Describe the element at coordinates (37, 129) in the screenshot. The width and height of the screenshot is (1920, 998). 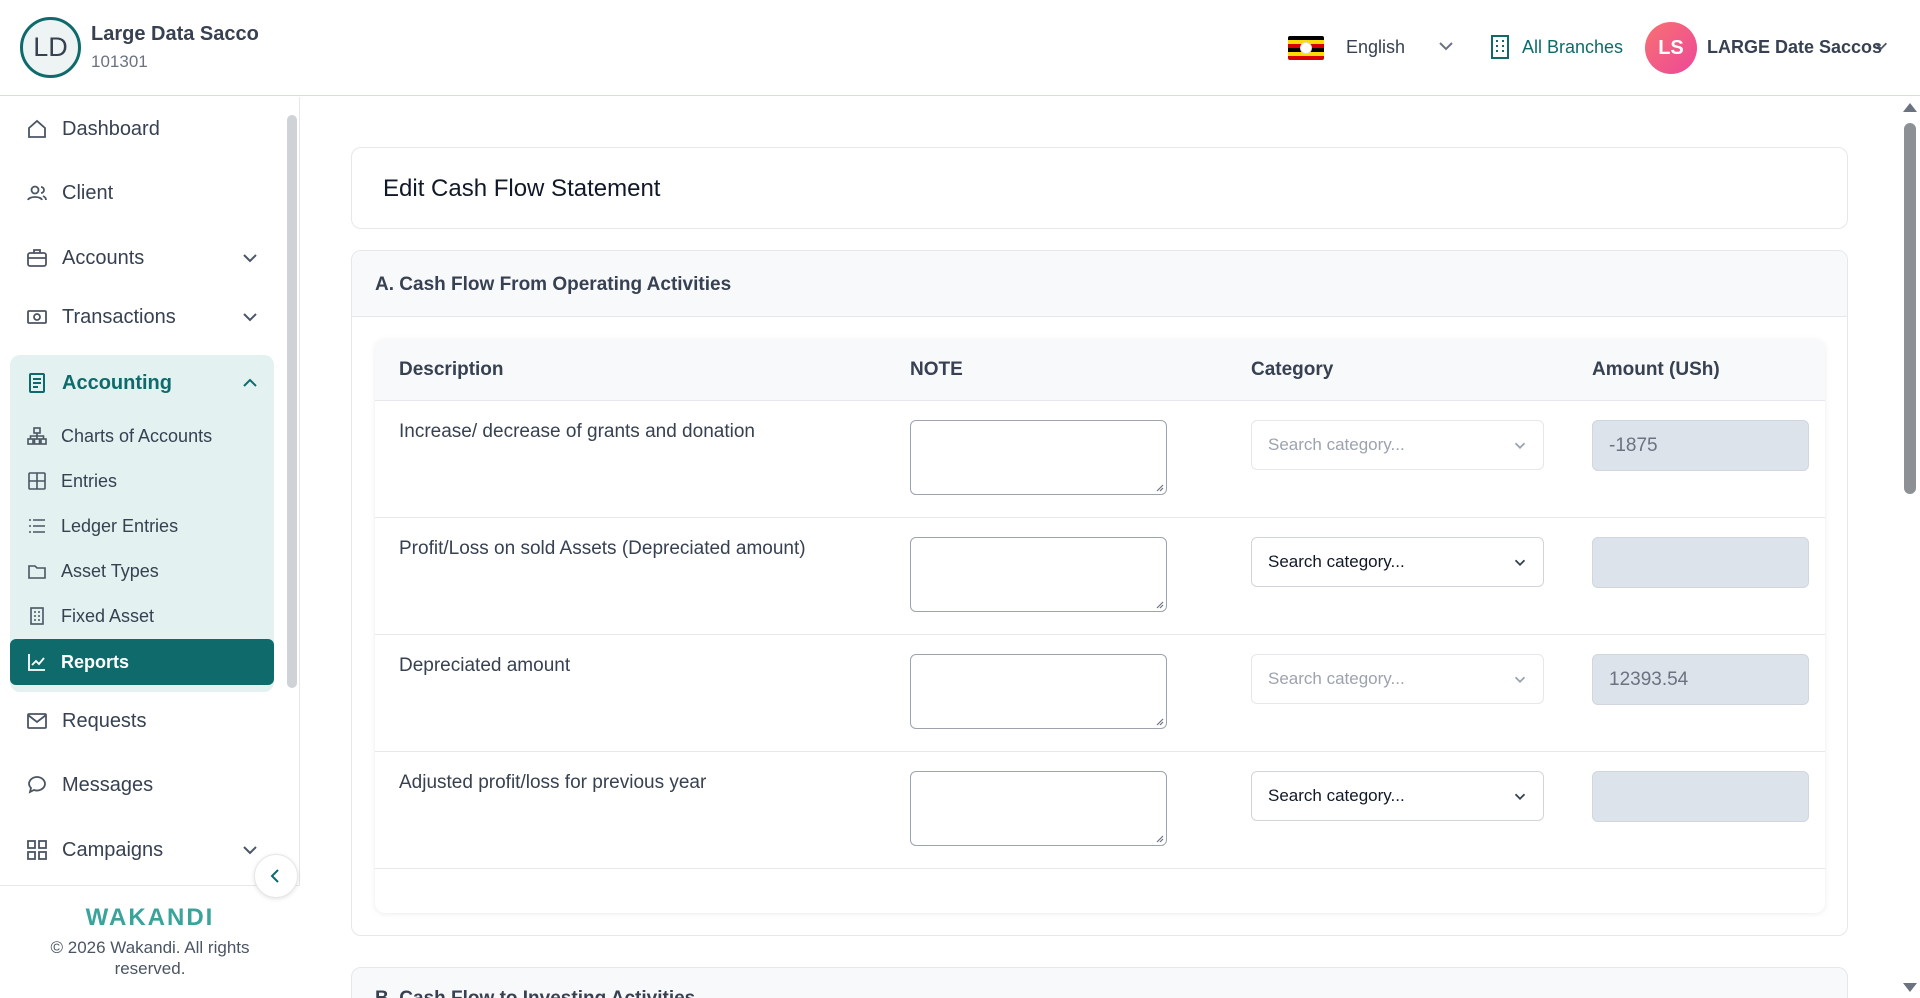
I see `home-icon` at that location.